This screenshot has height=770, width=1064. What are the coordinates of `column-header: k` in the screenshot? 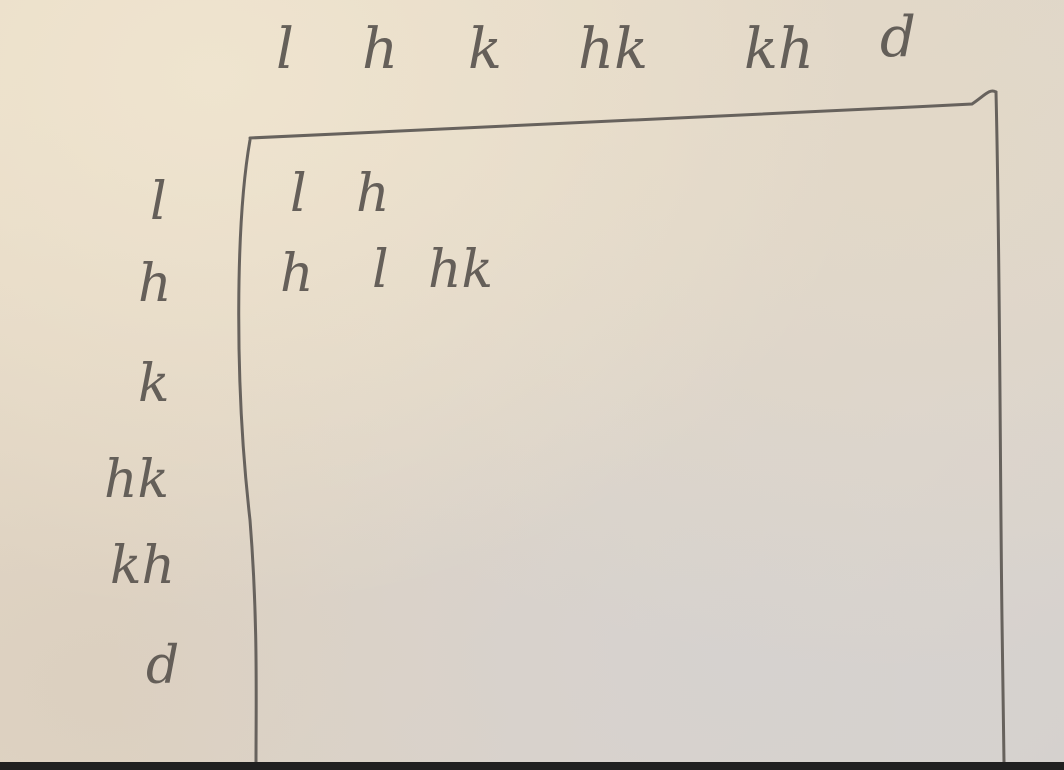 It's located at (485, 49).